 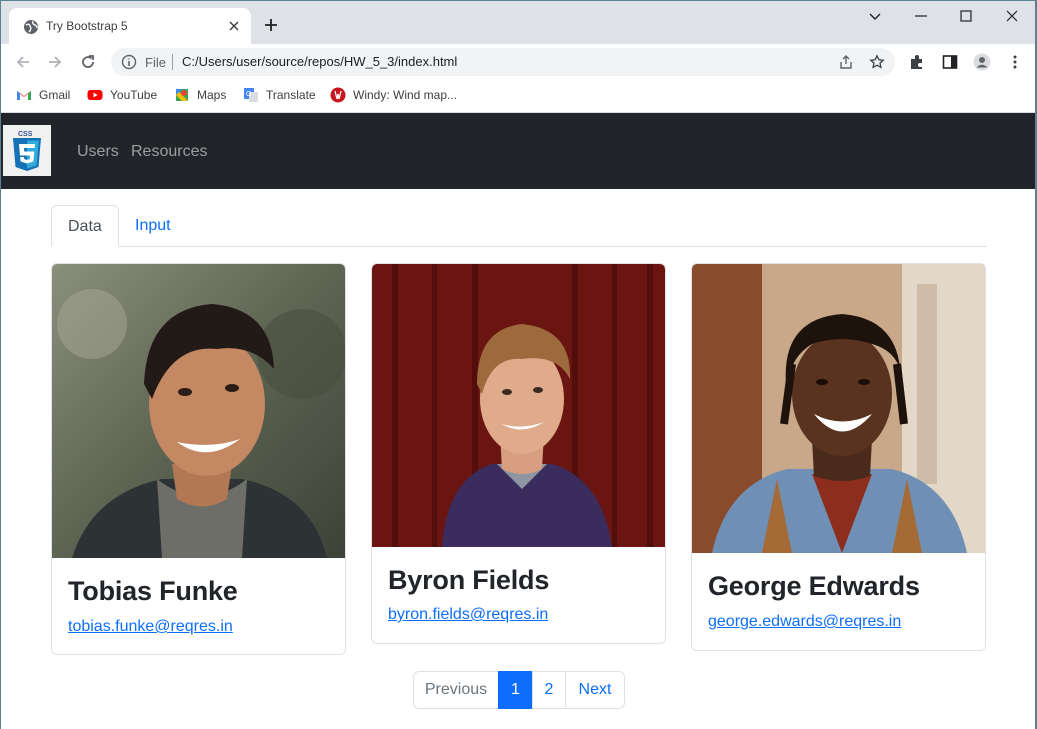 I want to click on svg-text: G, so click(x=248, y=94).